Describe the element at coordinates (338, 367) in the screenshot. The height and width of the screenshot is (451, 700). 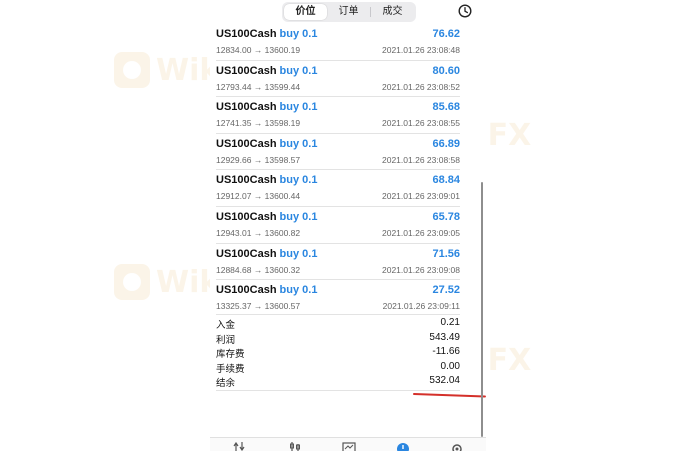
I see `summary-row-commission: 手续费 0.00` at that location.